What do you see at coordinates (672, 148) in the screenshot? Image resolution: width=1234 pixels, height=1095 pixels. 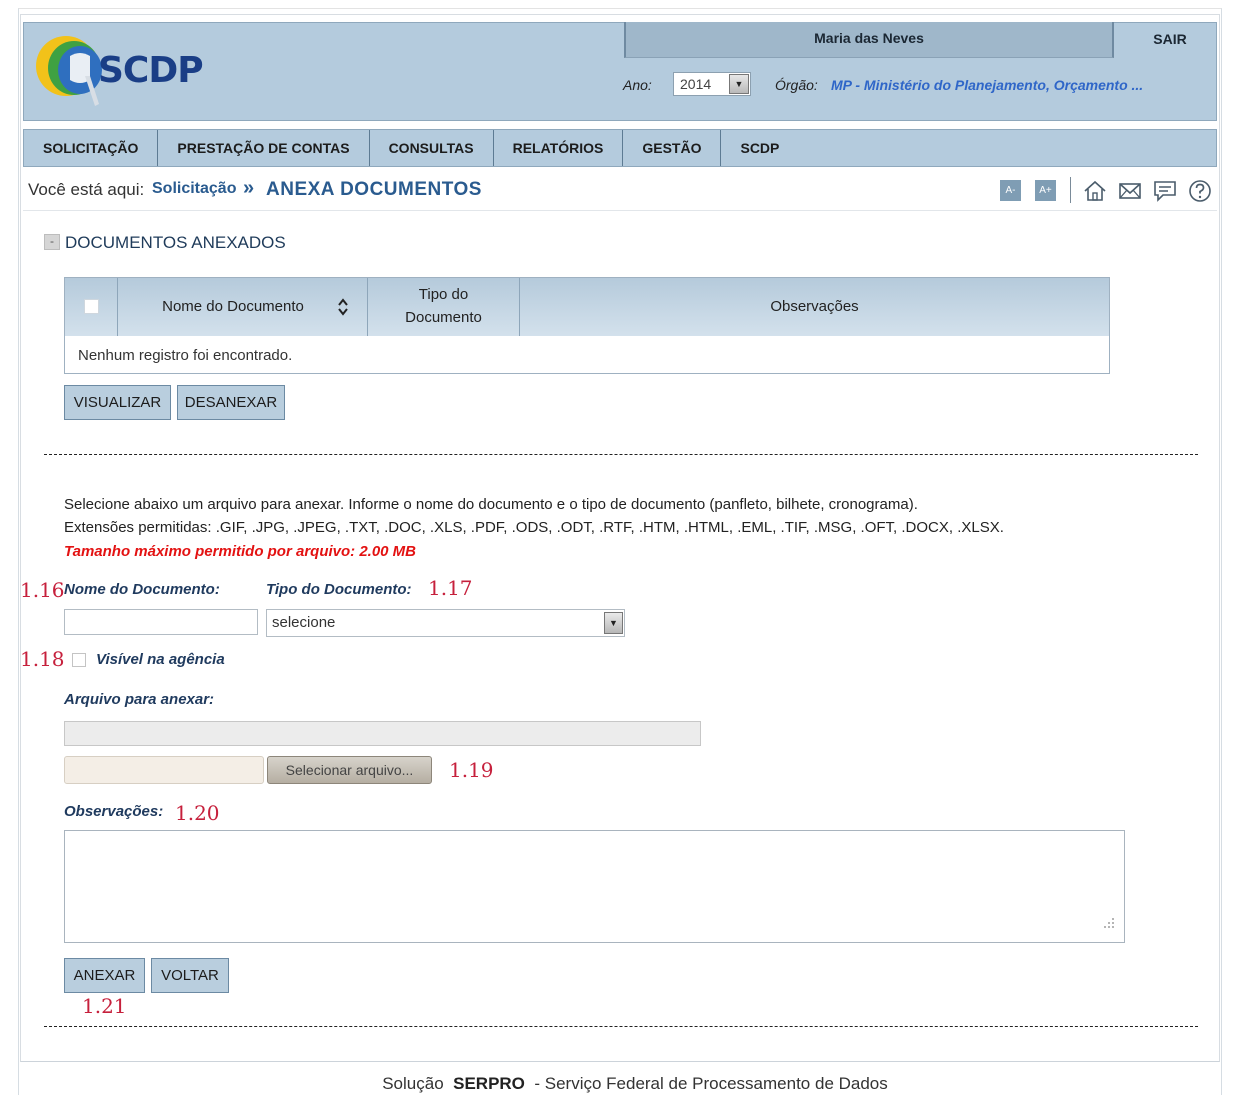 I see `menu-item-gestao: GESTÃO` at bounding box center [672, 148].